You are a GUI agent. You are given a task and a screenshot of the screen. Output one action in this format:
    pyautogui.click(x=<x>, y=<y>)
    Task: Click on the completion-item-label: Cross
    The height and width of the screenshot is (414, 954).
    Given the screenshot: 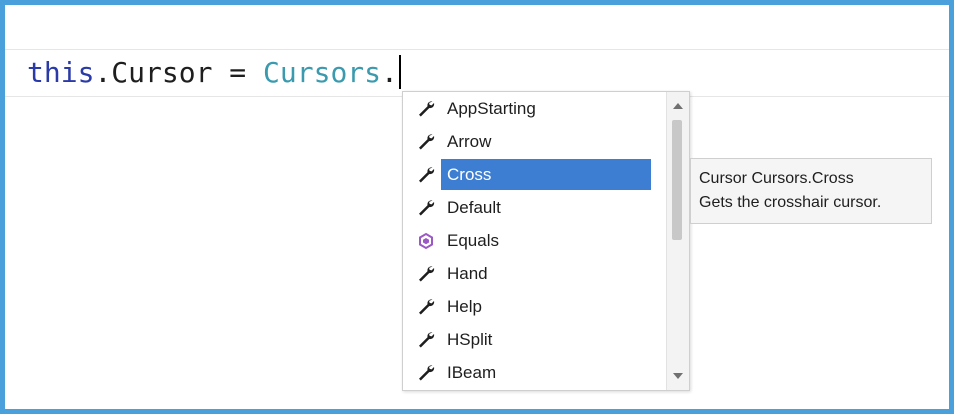 What is the action you would take?
    pyautogui.click(x=546, y=174)
    